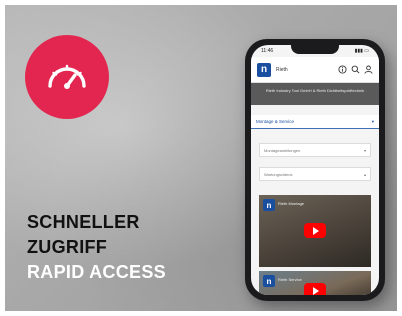  Describe the element at coordinates (282, 69) in the screenshot. I see `app-title: Rieth` at that location.